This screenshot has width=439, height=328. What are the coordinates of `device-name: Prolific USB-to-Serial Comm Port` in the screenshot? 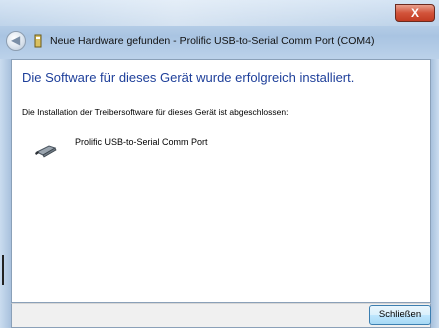 It's located at (141, 142).